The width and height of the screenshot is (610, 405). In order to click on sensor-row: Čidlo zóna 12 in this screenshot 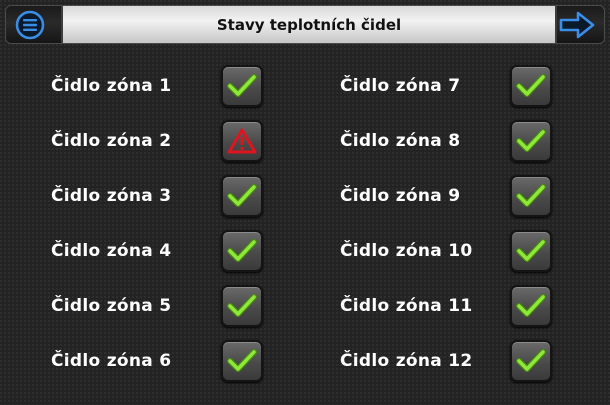, I will do `click(446, 361)`.